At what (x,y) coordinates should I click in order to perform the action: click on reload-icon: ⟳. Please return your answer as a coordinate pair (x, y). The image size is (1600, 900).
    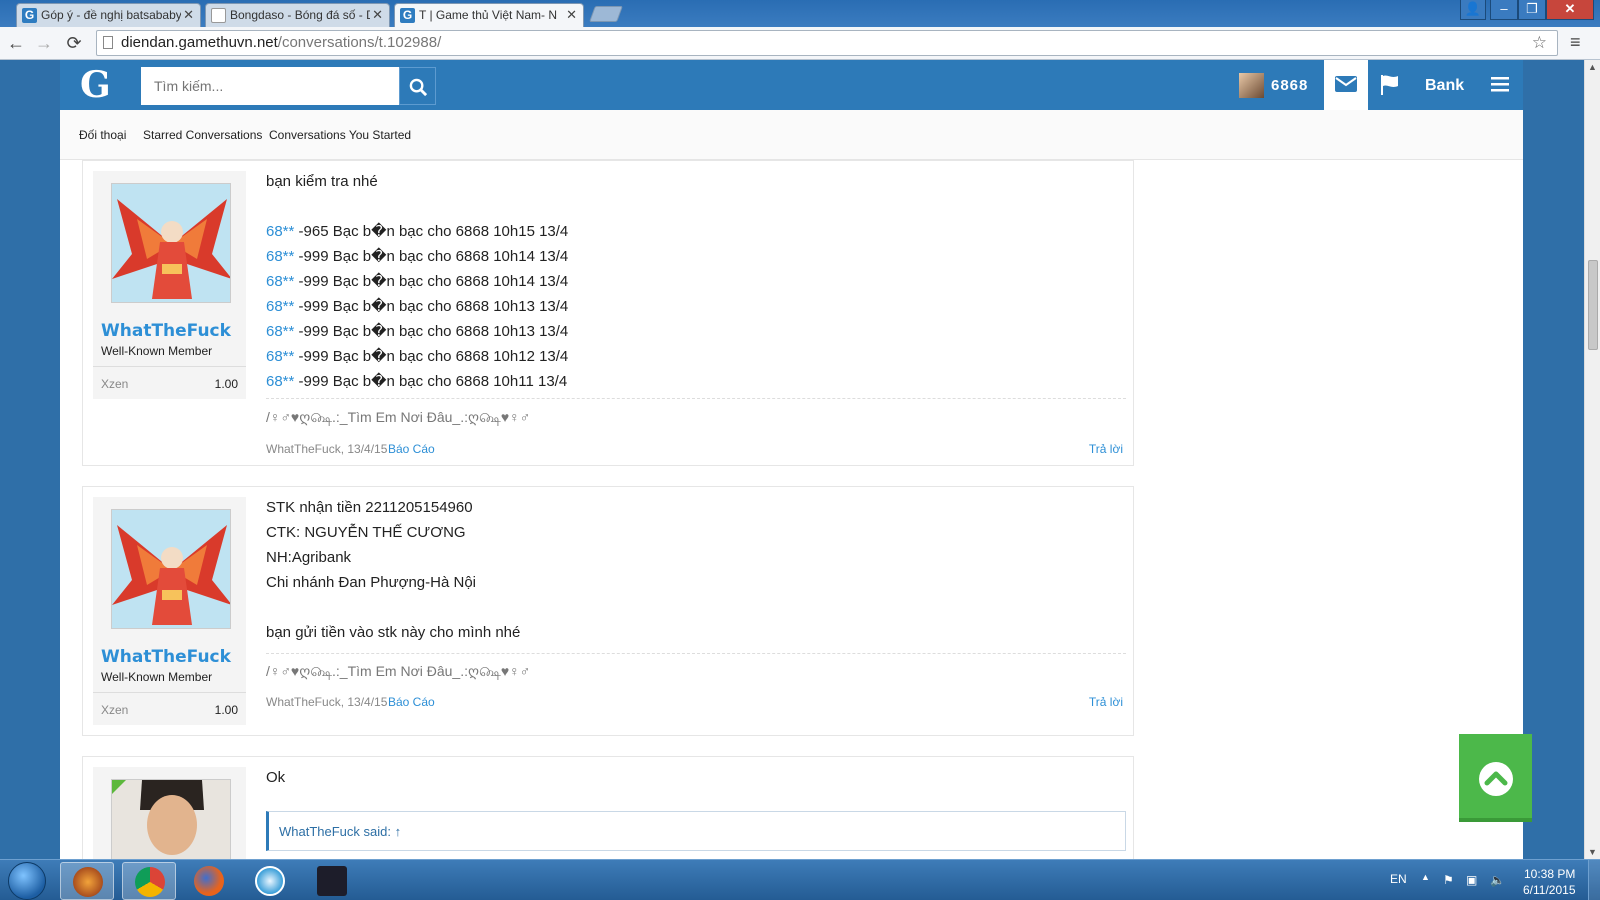
    Looking at the image, I should click on (74, 43).